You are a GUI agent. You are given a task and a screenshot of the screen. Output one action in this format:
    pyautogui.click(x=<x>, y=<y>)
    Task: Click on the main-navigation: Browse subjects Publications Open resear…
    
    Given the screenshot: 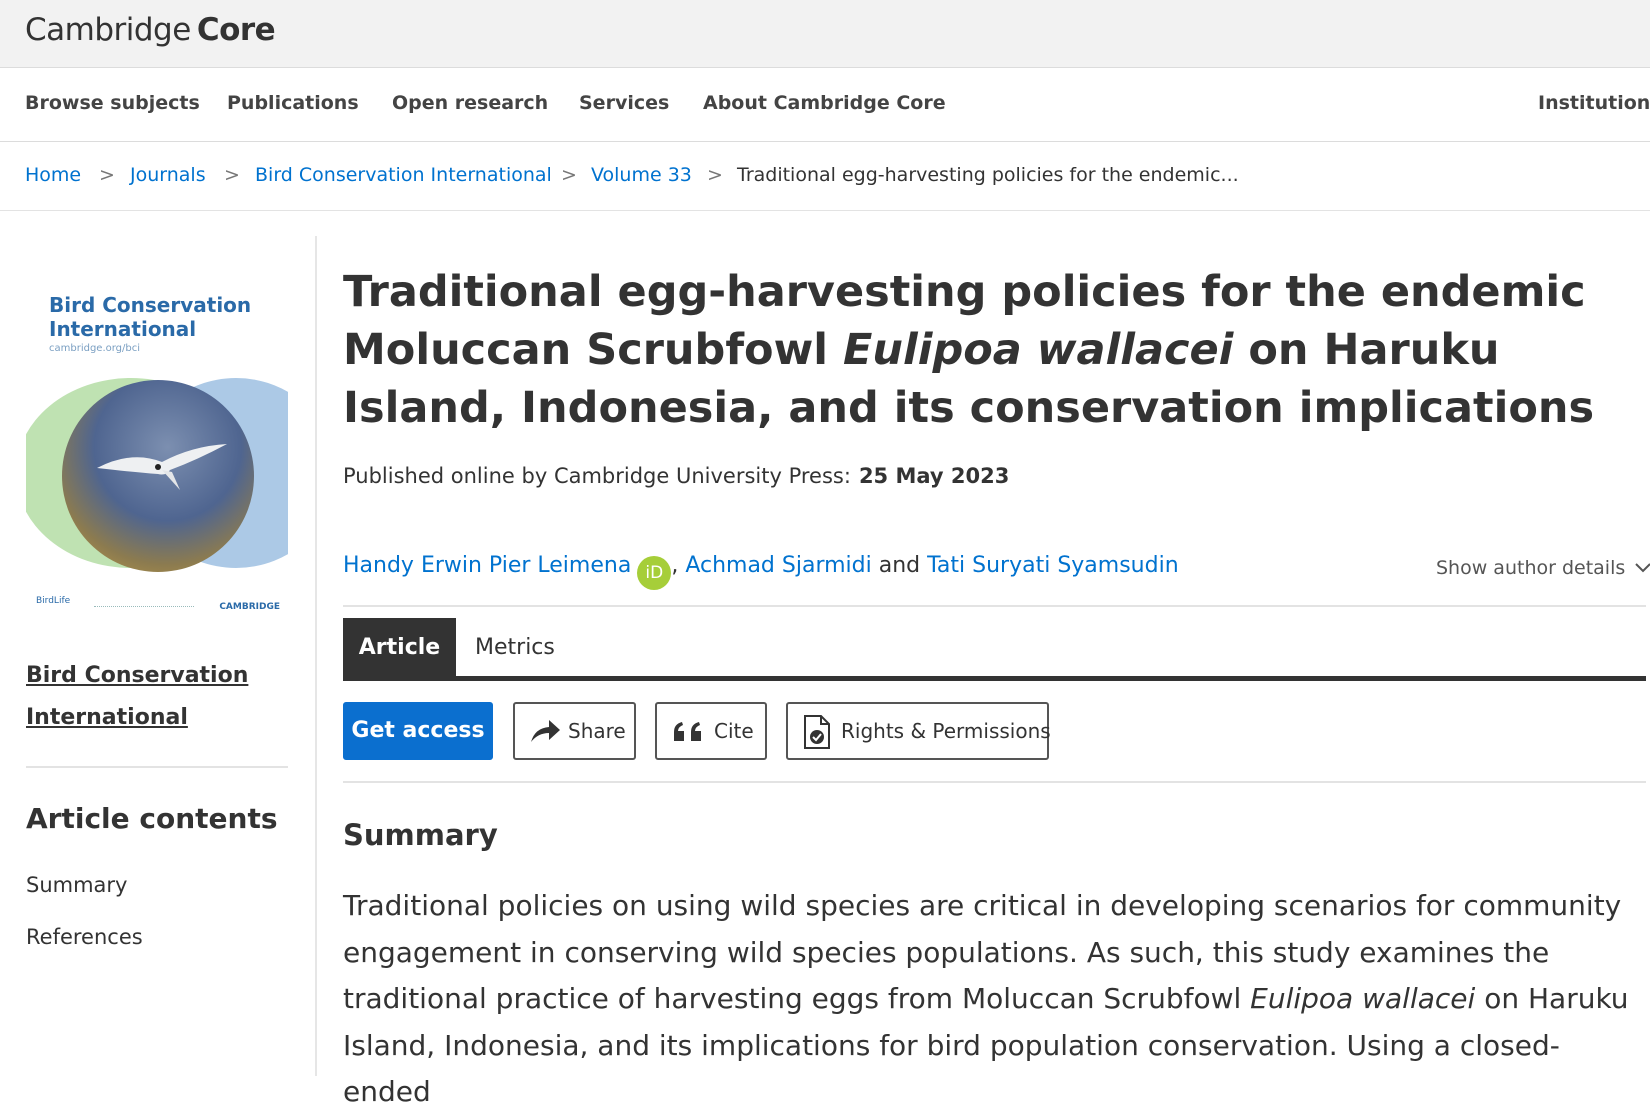 What is the action you would take?
    pyautogui.click(x=825, y=105)
    